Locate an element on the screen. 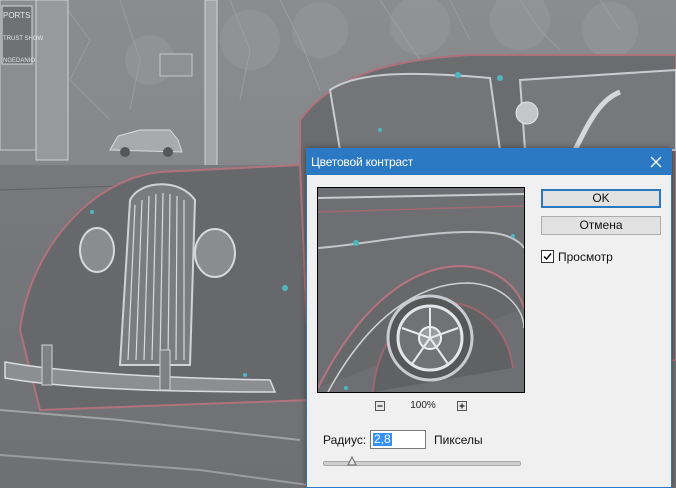 The image size is (676, 488). checkmark-icon is located at coordinates (547, 257).